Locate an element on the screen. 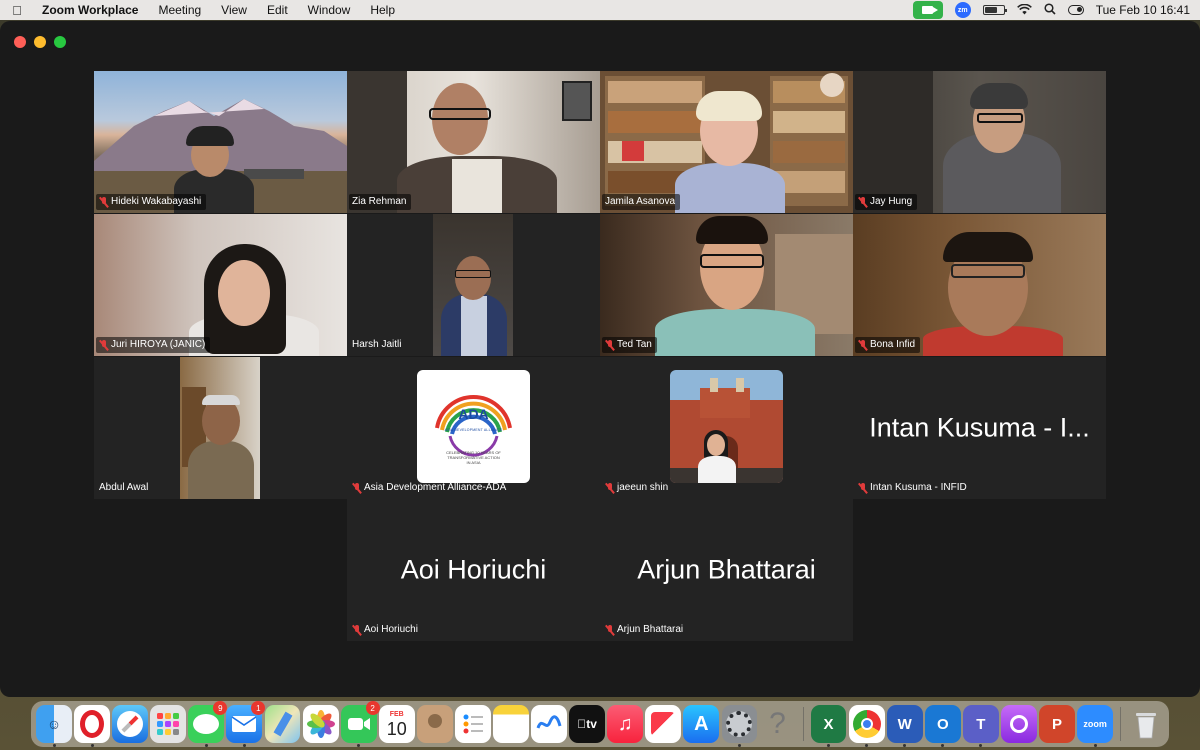 The width and height of the screenshot is (1200, 750). participant-tile-active-speaker: Jamila Asanova is located at coordinates (726, 142).